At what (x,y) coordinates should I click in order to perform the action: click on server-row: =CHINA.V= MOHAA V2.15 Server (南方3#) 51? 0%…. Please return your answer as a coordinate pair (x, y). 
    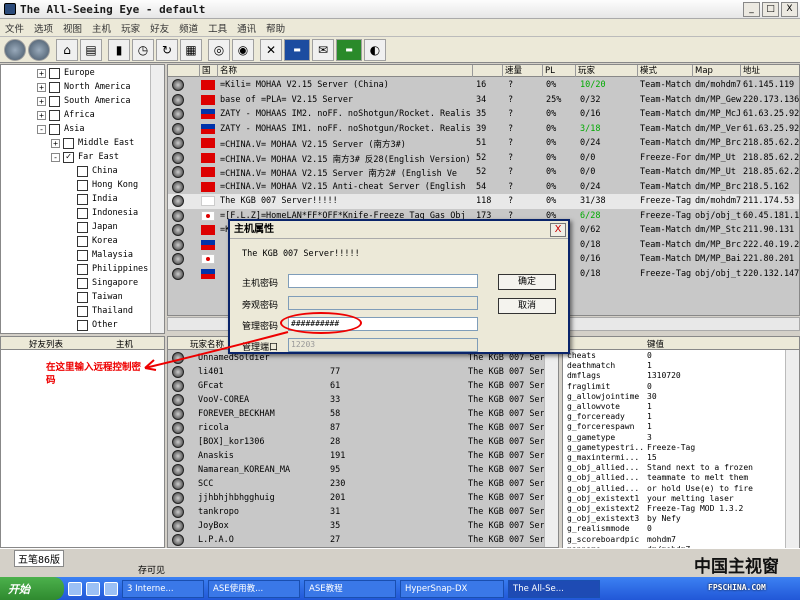
    Looking at the image, I should click on (483, 143).